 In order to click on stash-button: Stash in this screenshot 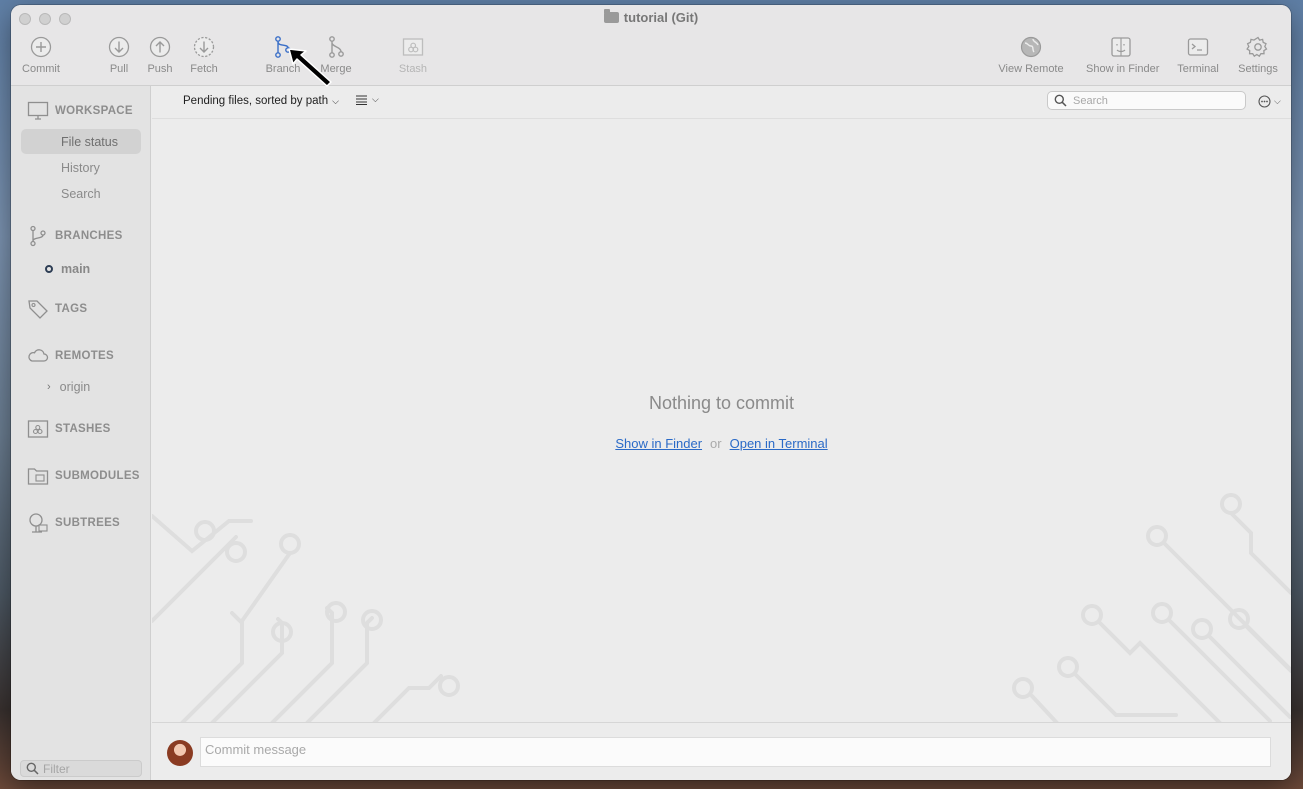, I will do `click(413, 55)`.